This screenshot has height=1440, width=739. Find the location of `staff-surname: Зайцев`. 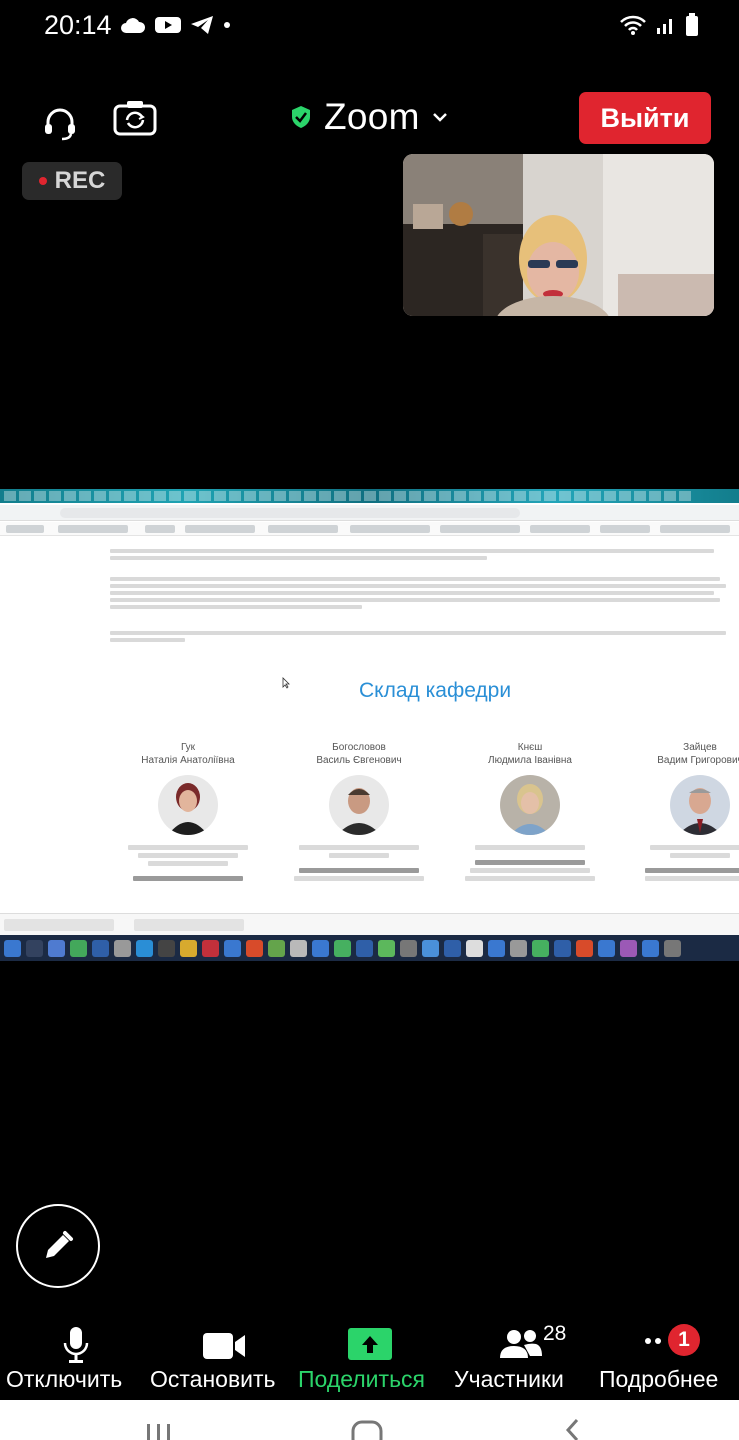

staff-surname: Зайцев is located at coordinates (700, 747).